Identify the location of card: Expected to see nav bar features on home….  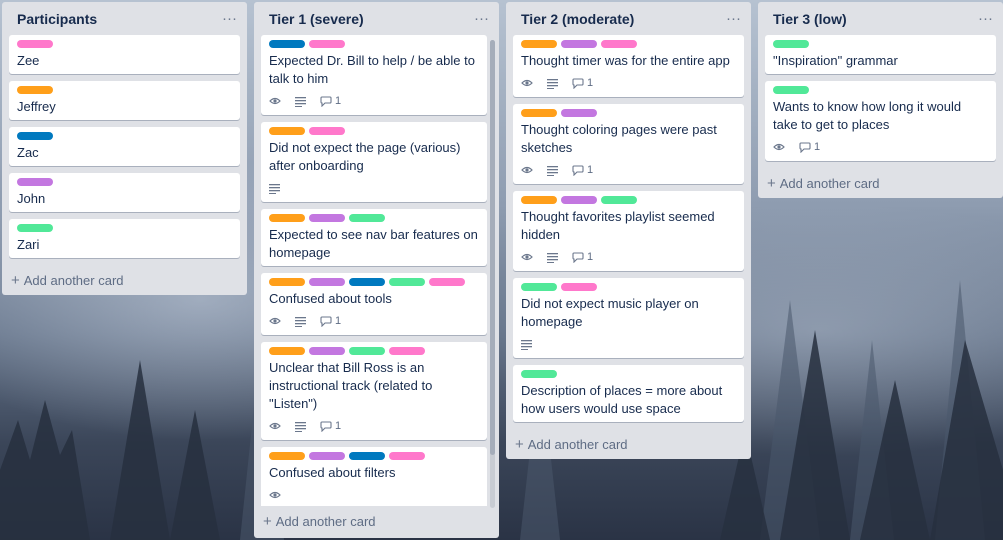
(374, 237).